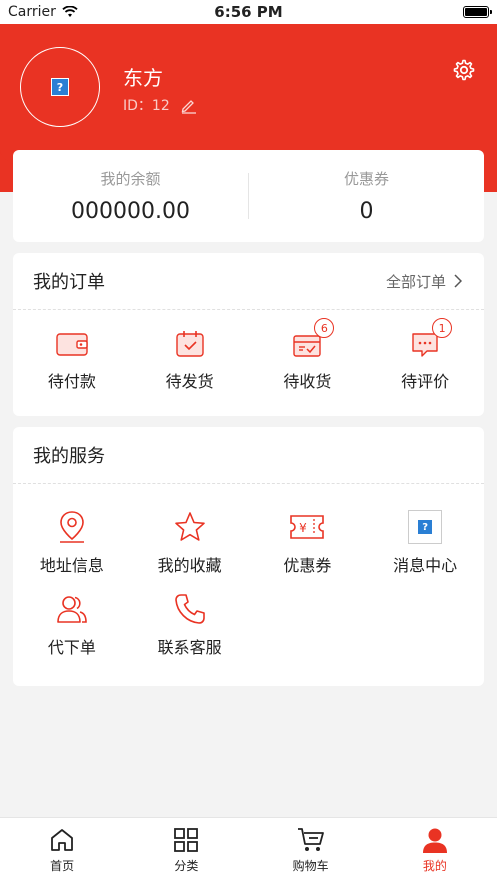 The width and height of the screenshot is (497, 883). I want to click on tab-bar: 首页 分类 购物车 我的, so click(248, 850).